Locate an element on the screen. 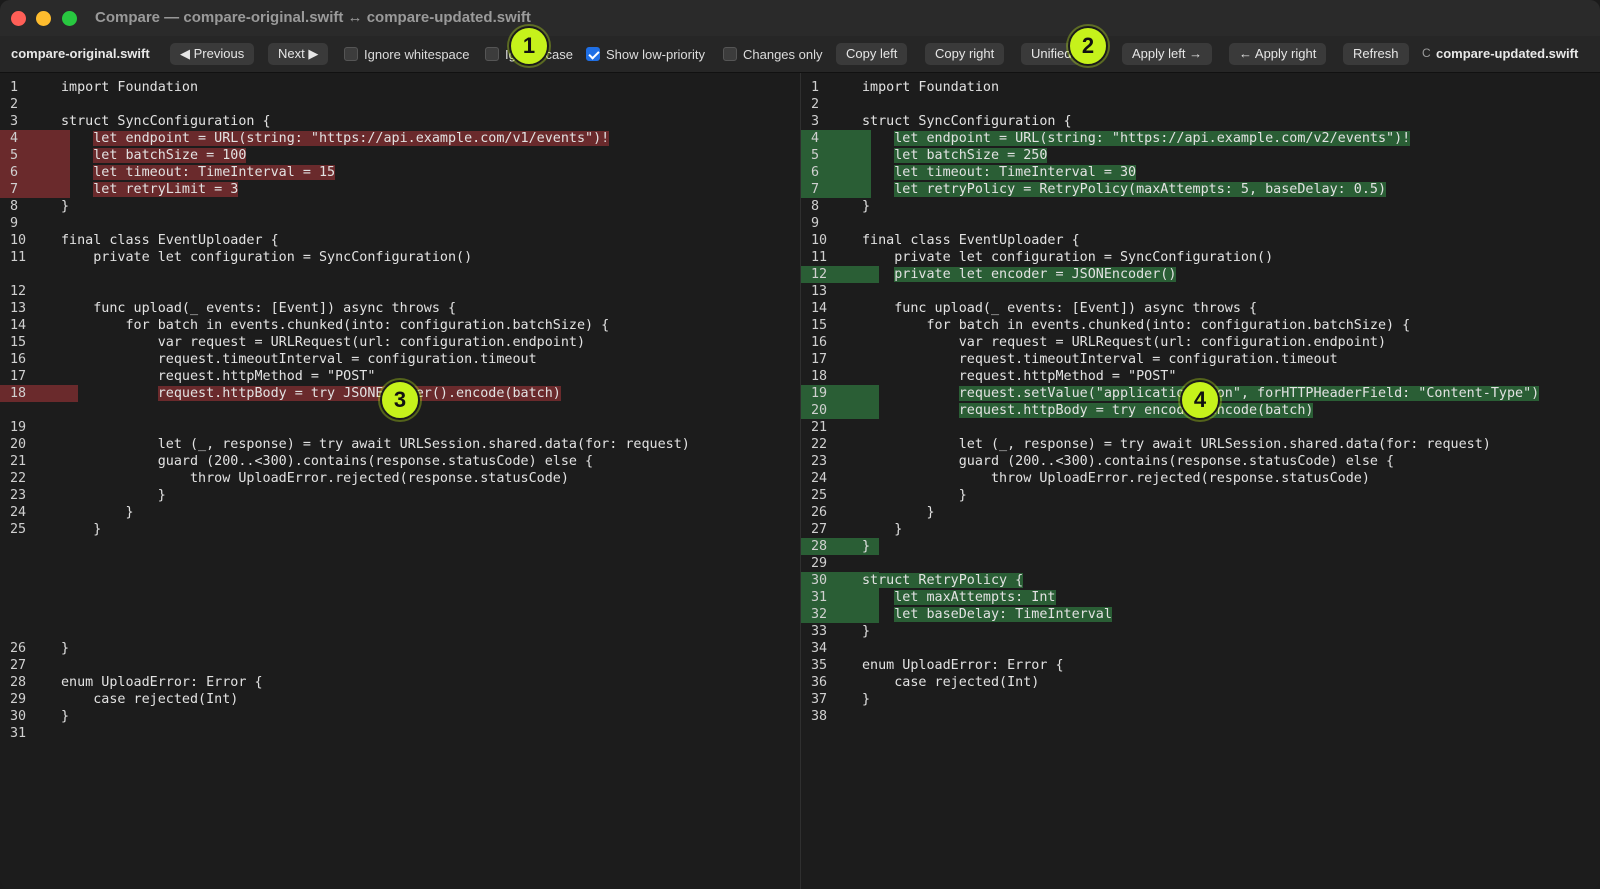 The width and height of the screenshot is (1600, 889). code-line: 21 is located at coordinates (1200, 427).